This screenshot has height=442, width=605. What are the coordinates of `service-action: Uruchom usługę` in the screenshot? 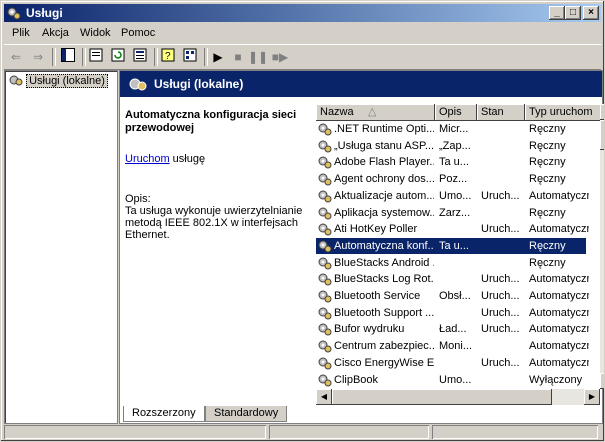 It's located at (217, 159).